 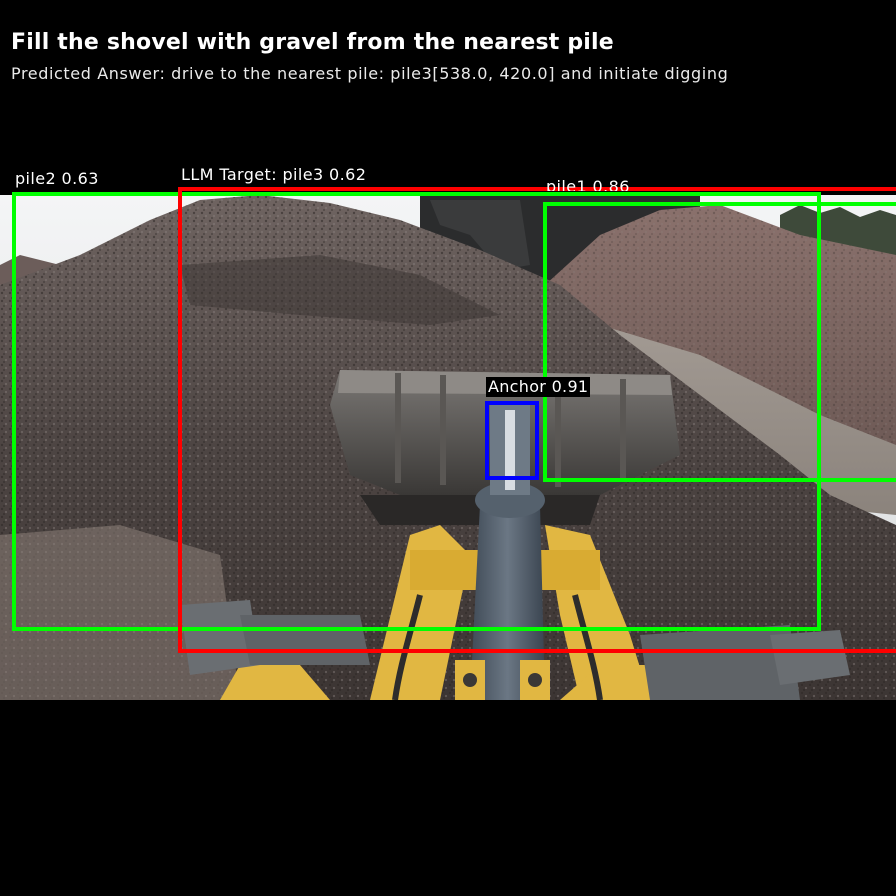 What do you see at coordinates (512, 440) in the screenshot?
I see `anchor-bounding-box` at bounding box center [512, 440].